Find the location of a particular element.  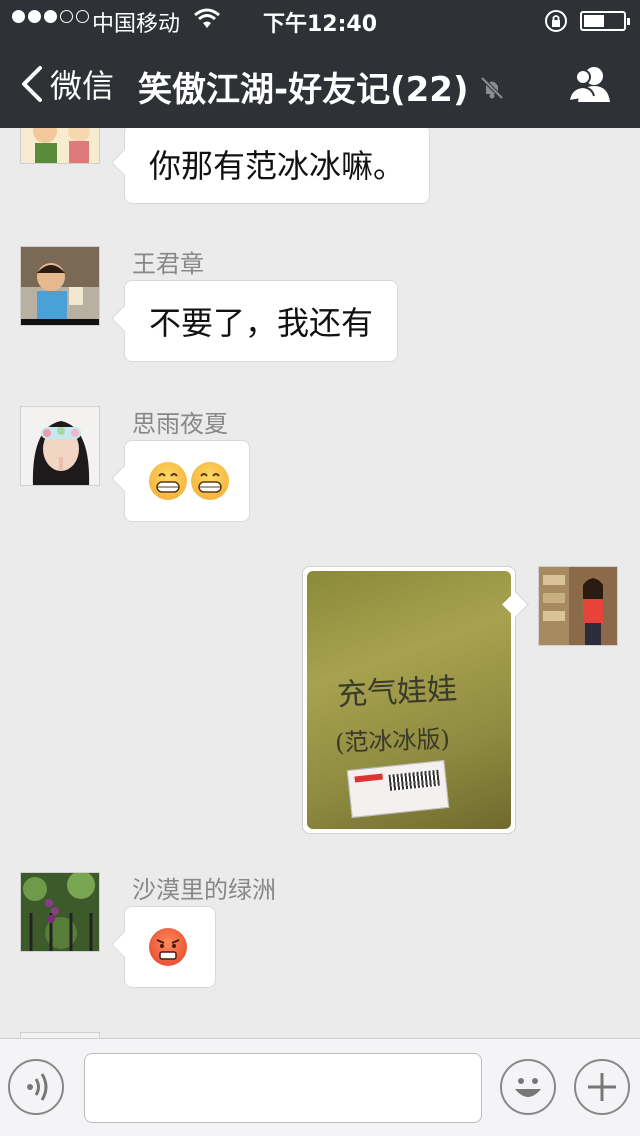

top-bar: 中国移动 下午12:40 微信 笑傲江湖-好友记(22) is located at coordinates (320, 64).